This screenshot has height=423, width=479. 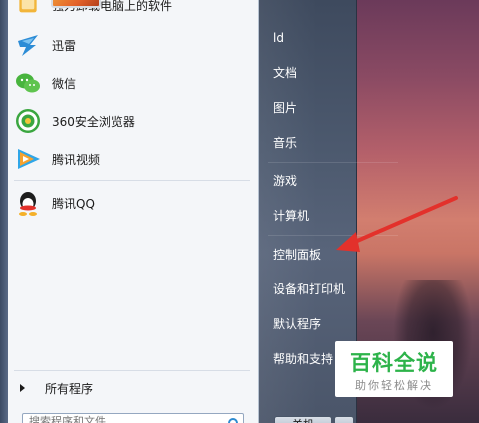 What do you see at coordinates (303, 419) in the screenshot?
I see `shutdown-button: 关机` at bounding box center [303, 419].